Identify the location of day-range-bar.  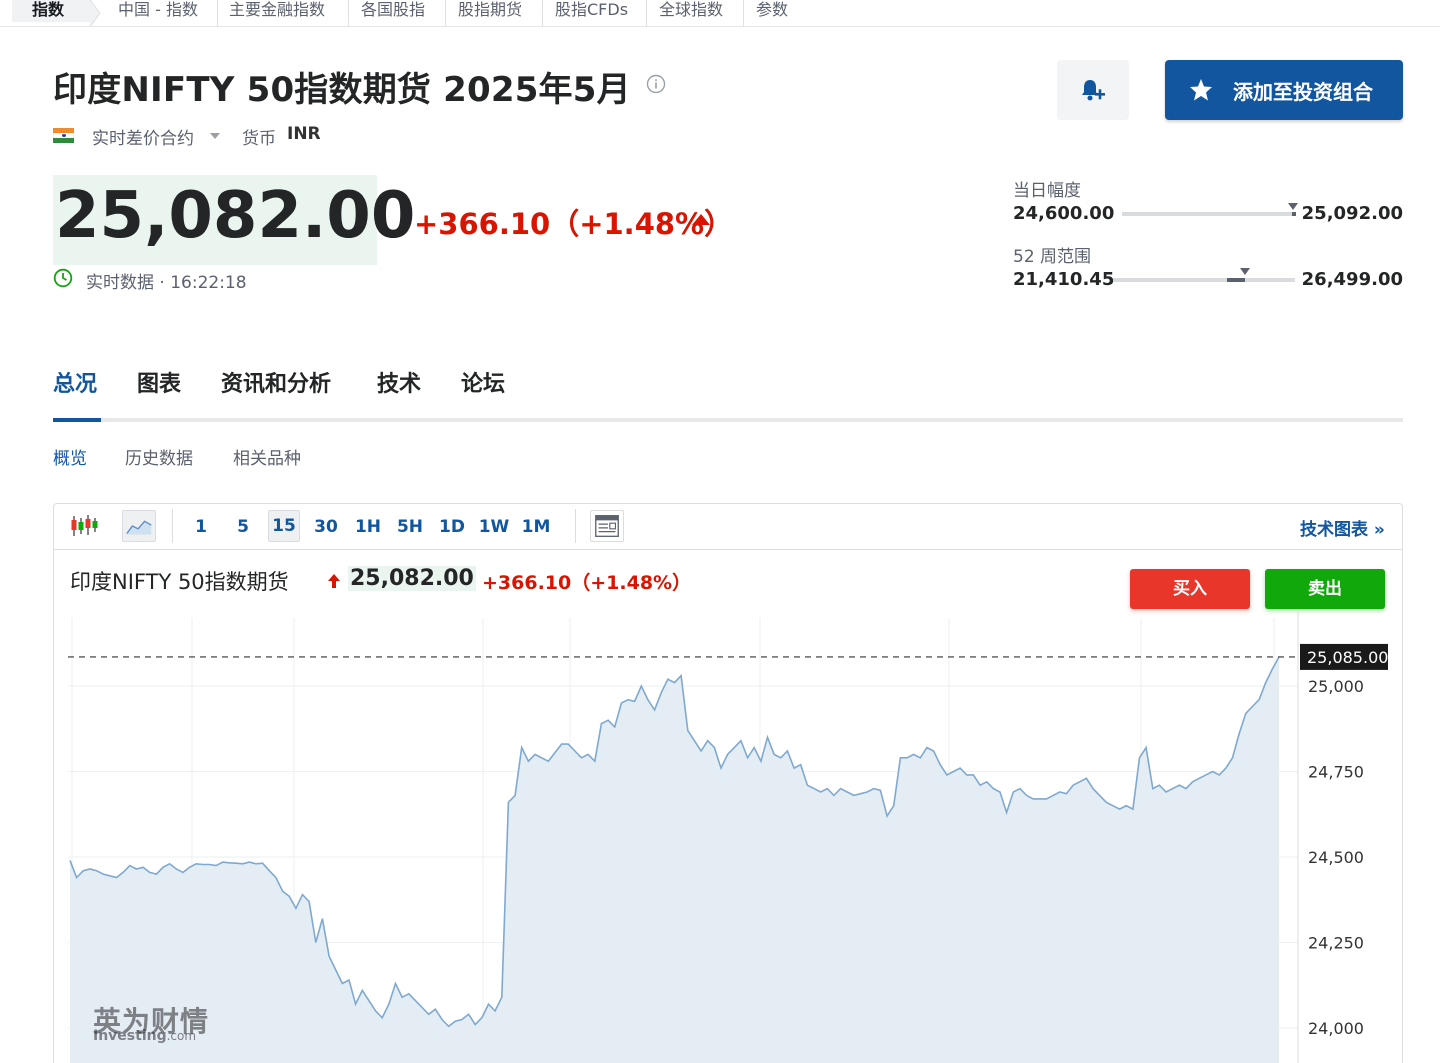
(1209, 214).